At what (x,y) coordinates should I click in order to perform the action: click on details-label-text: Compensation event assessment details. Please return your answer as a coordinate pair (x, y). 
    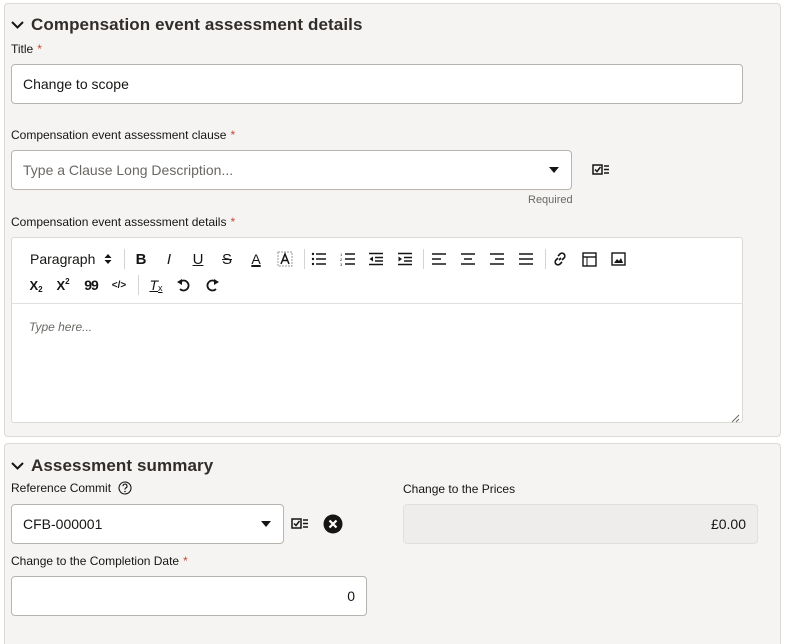
    Looking at the image, I should click on (119, 222).